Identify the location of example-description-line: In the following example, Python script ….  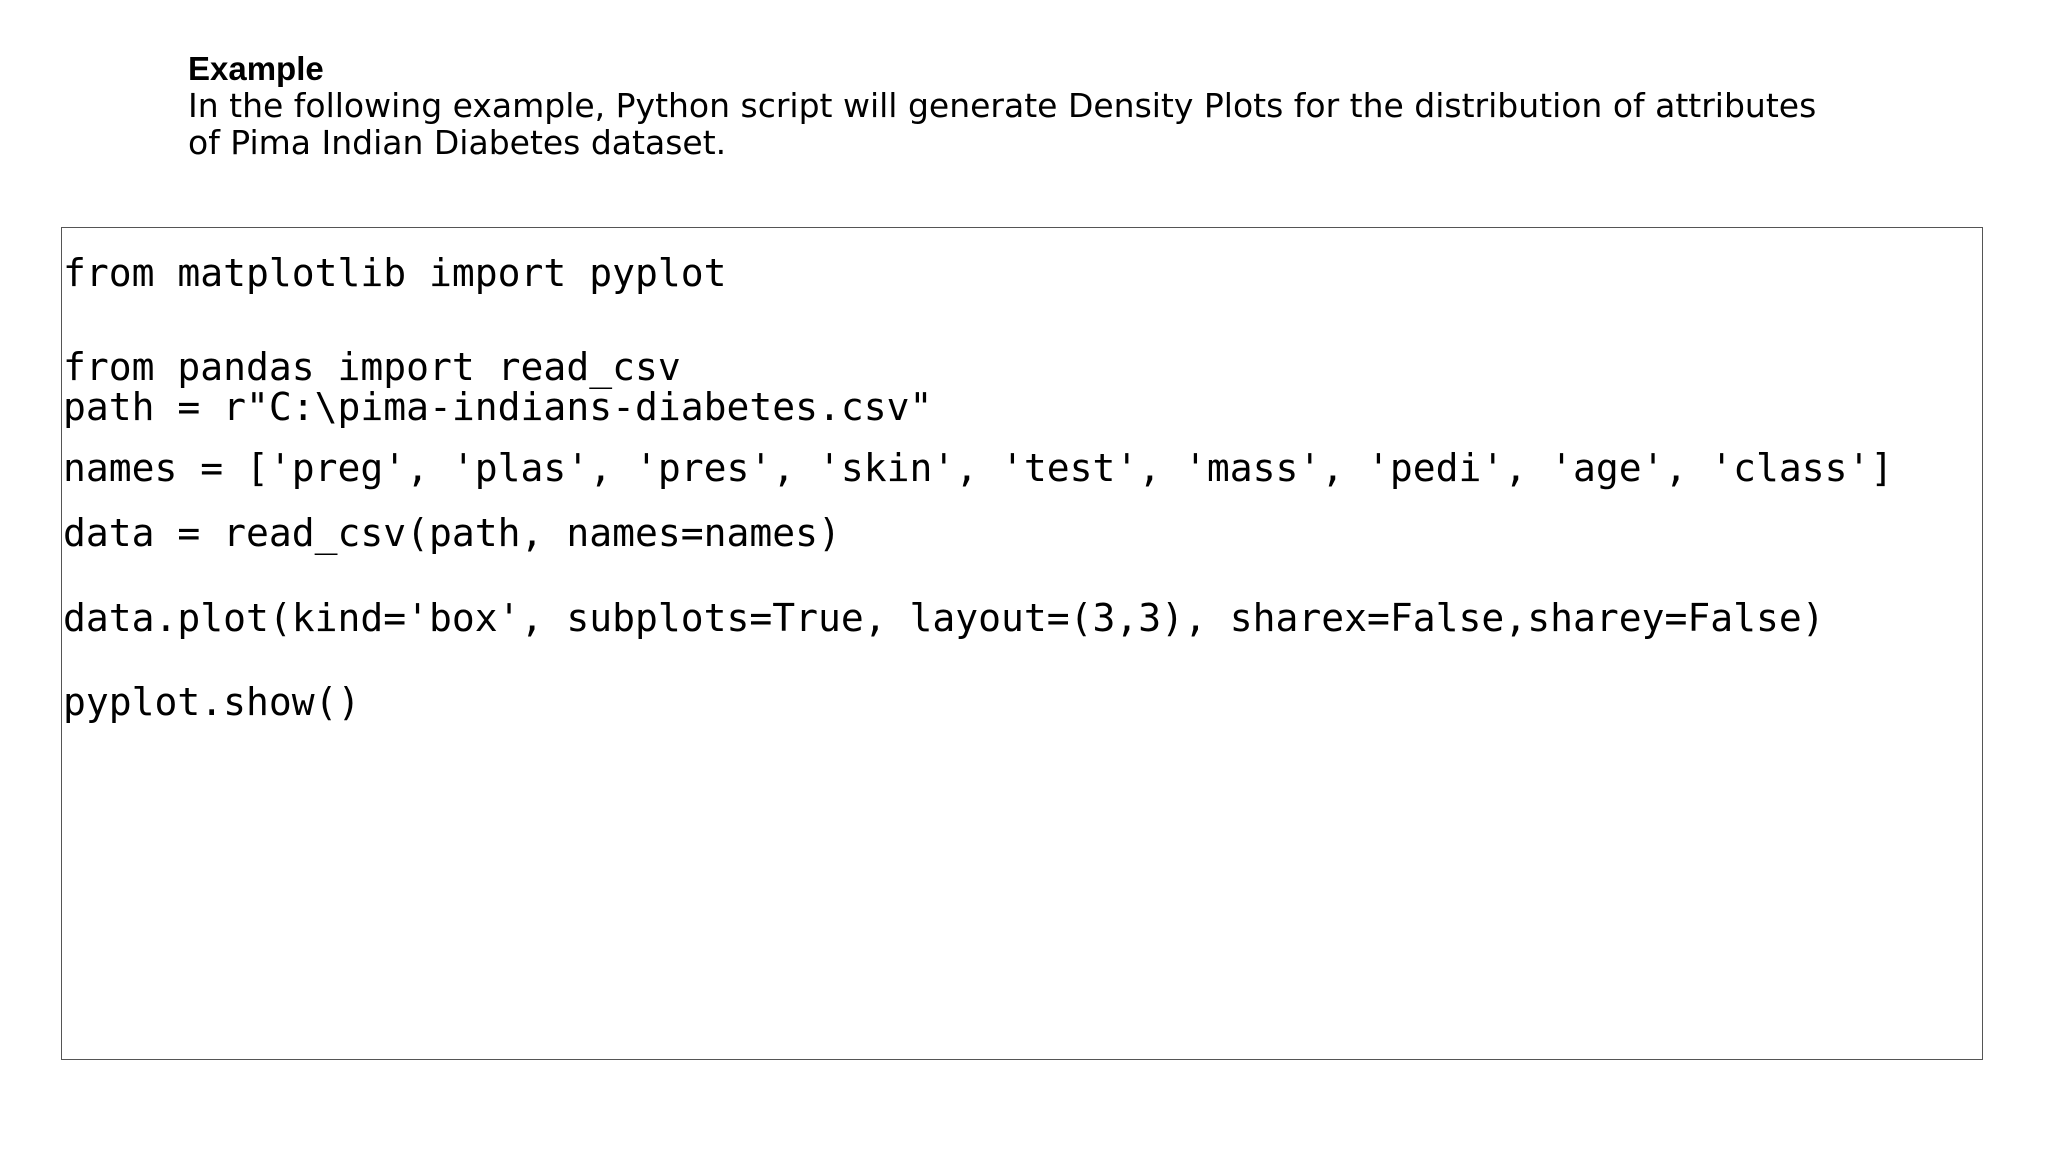
(1002, 105).